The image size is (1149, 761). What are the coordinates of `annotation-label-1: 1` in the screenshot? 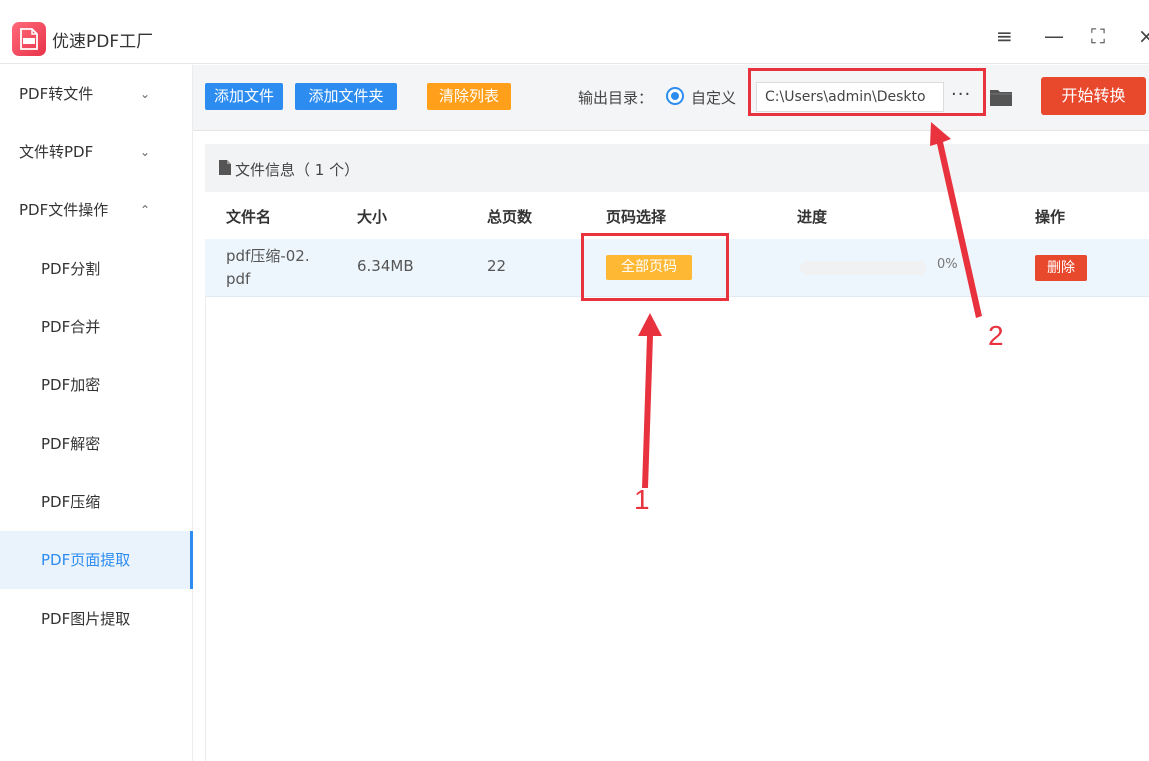 It's located at (642, 499).